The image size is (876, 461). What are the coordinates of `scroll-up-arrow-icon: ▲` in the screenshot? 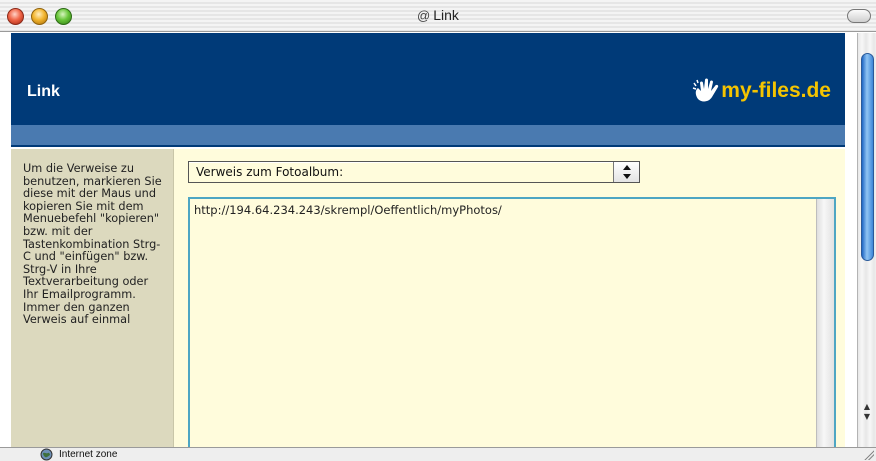 It's located at (867, 407).